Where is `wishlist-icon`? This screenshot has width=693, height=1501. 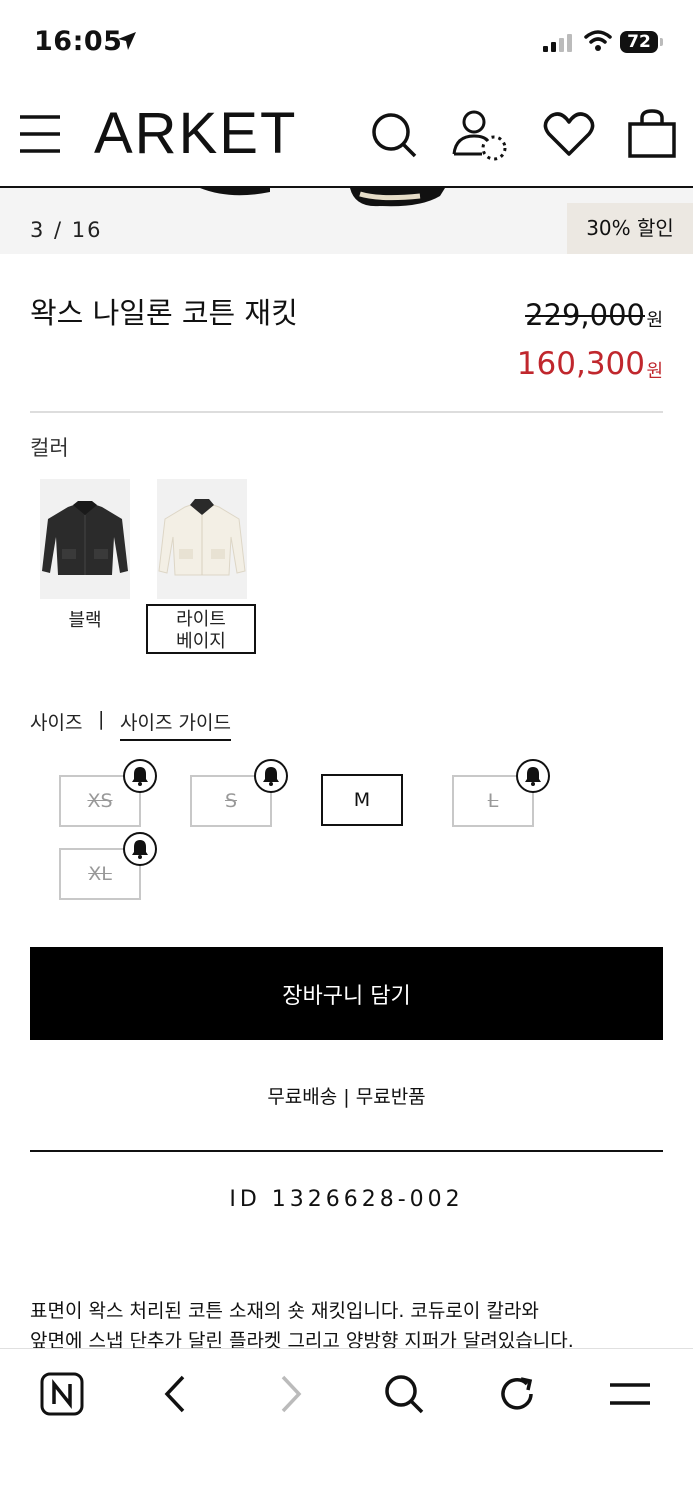
wishlist-icon is located at coordinates (569, 136).